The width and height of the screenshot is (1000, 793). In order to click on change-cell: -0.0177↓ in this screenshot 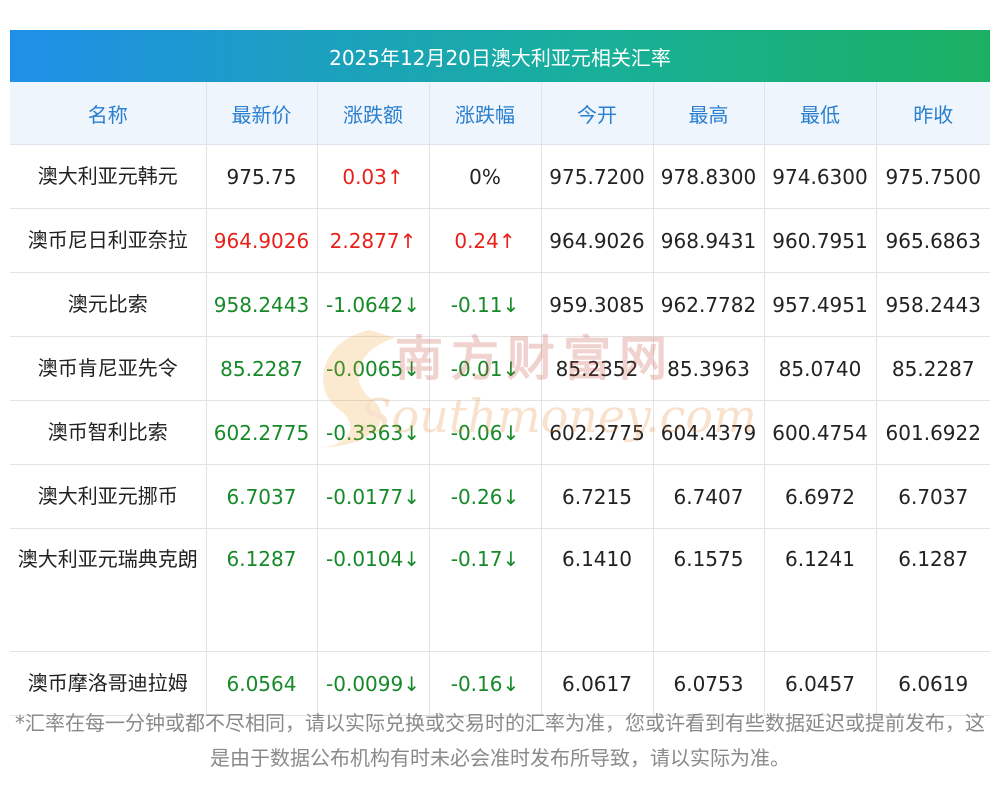, I will do `click(373, 496)`.